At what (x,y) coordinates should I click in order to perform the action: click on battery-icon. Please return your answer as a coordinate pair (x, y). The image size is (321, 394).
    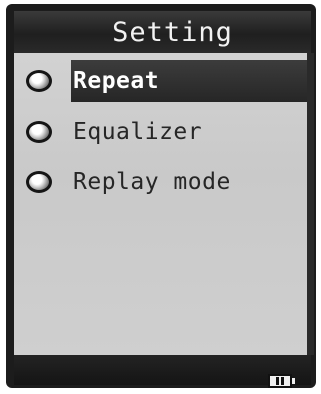
    Looking at the image, I should click on (280, 381).